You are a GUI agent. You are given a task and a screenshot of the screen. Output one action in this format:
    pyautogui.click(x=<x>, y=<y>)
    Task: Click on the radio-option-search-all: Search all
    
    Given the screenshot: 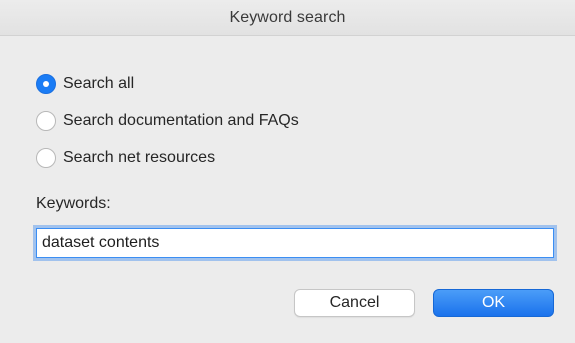 What is the action you would take?
    pyautogui.click(x=85, y=84)
    